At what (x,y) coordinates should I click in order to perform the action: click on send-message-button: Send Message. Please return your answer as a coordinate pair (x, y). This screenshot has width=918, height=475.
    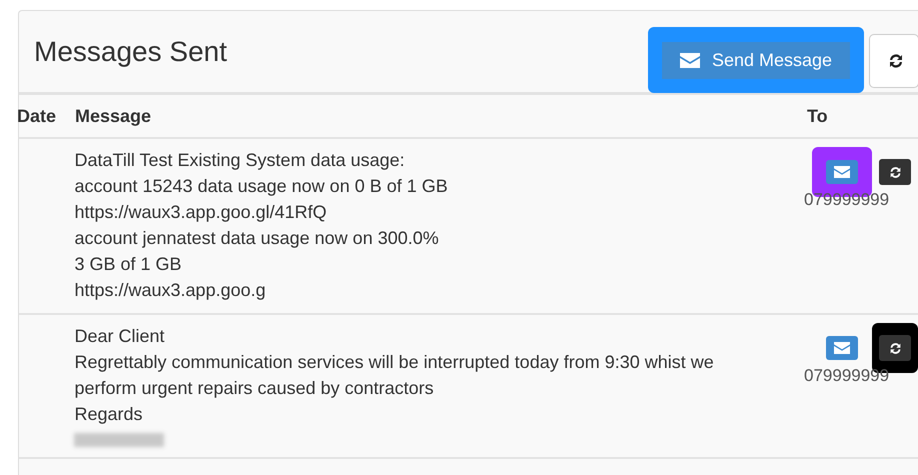
    Looking at the image, I should click on (756, 60).